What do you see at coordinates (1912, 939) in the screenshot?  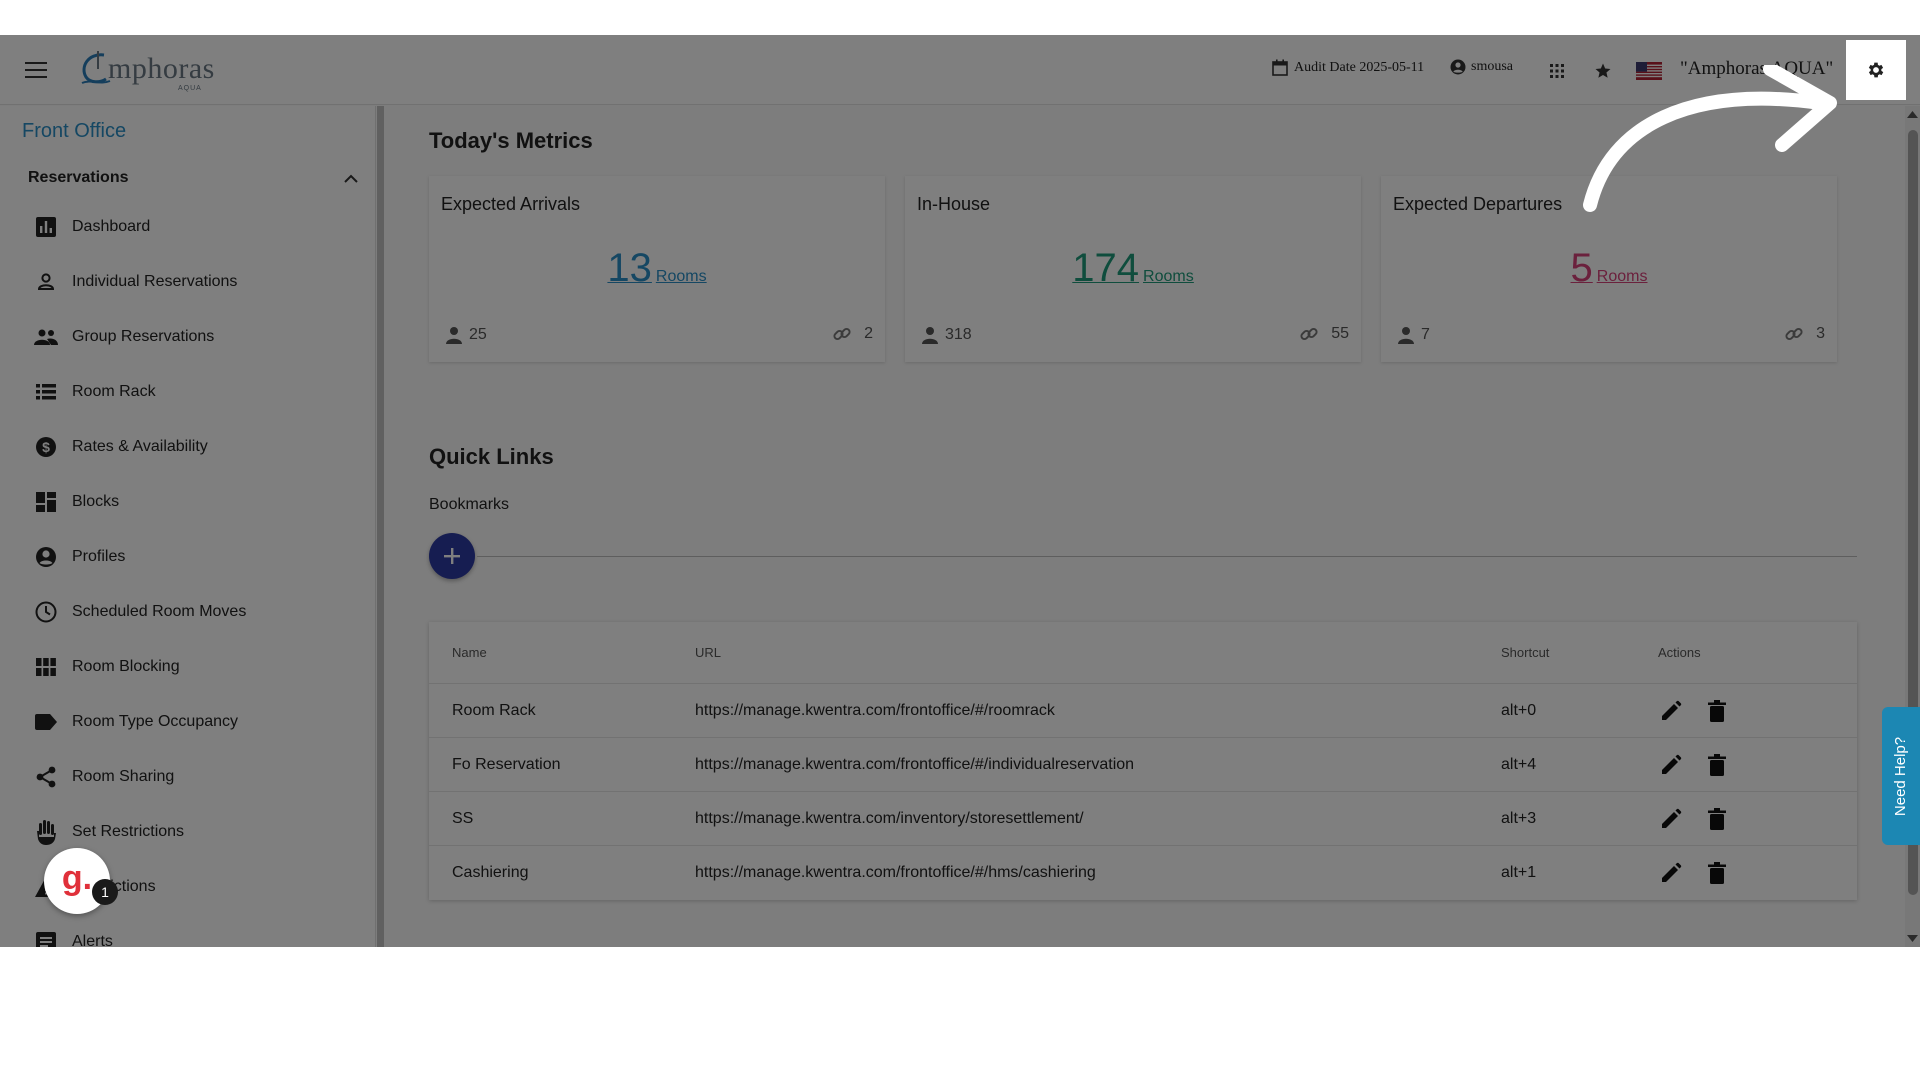 I see `scroll-down-arrow-icon` at bounding box center [1912, 939].